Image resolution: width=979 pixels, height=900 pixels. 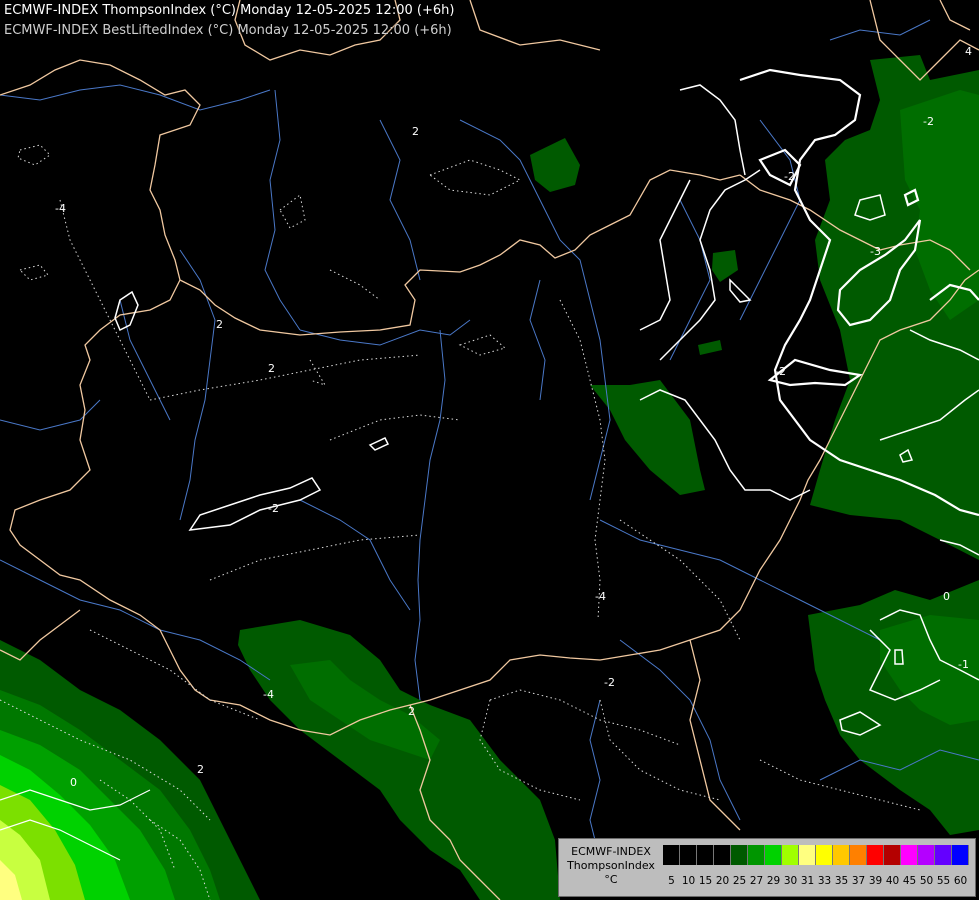 I want to click on legend-model: ECMWF-INDEX, so click(x=611, y=851).